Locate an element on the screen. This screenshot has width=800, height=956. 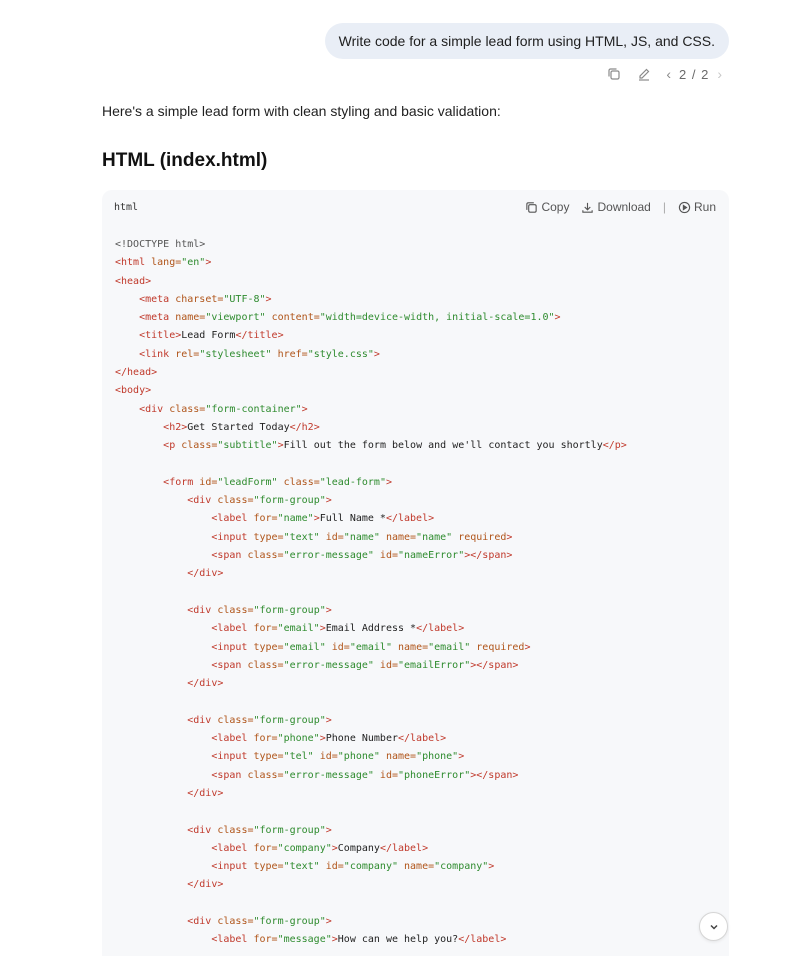
next-response-button: › is located at coordinates (719, 74).